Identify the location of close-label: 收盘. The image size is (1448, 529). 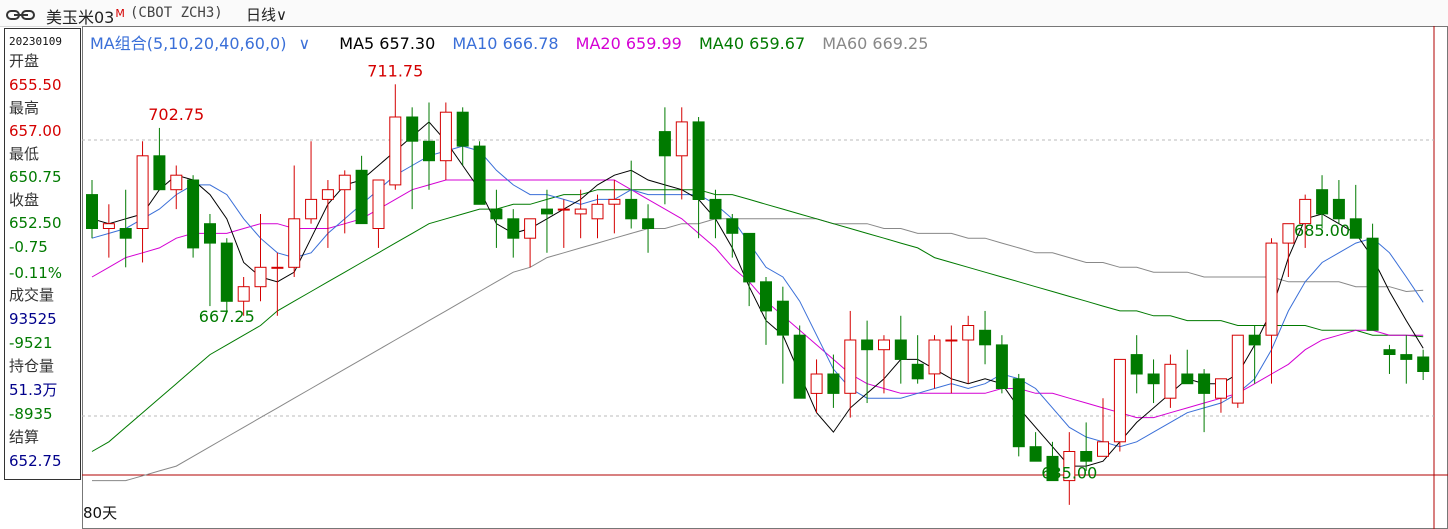
(24, 200).